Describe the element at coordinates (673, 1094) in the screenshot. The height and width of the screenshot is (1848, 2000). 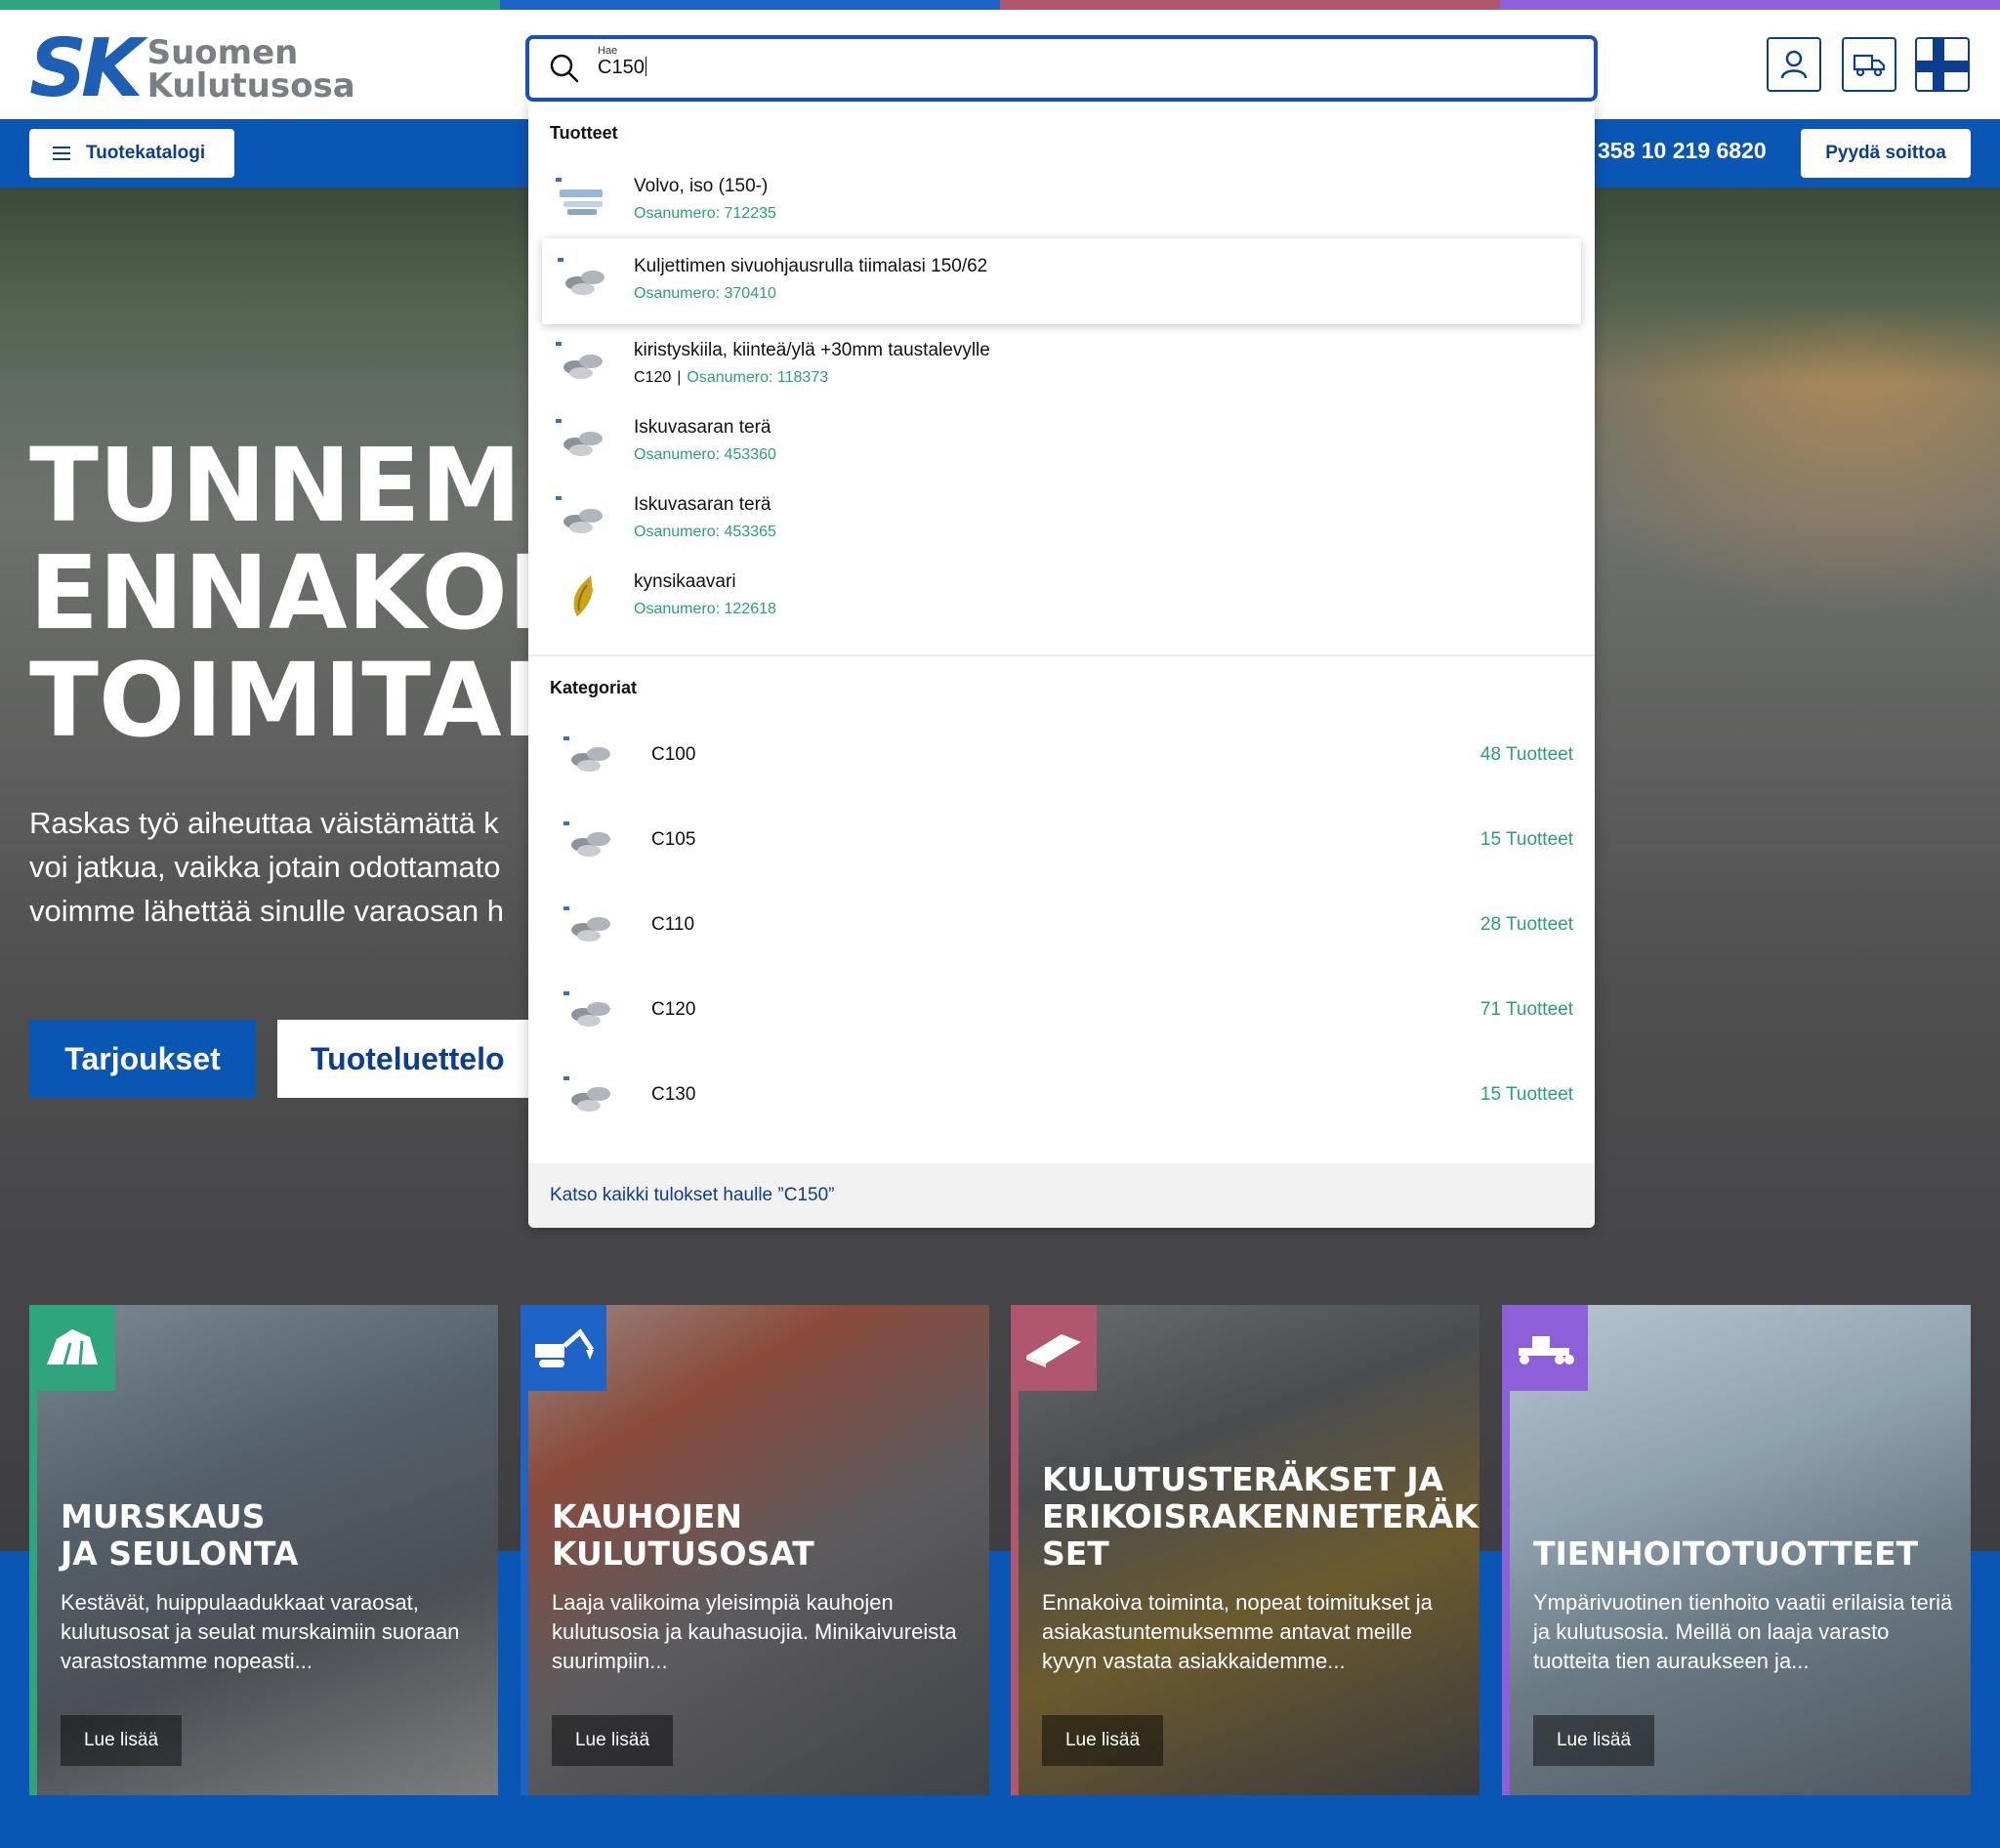
I see `category-name: C130` at that location.